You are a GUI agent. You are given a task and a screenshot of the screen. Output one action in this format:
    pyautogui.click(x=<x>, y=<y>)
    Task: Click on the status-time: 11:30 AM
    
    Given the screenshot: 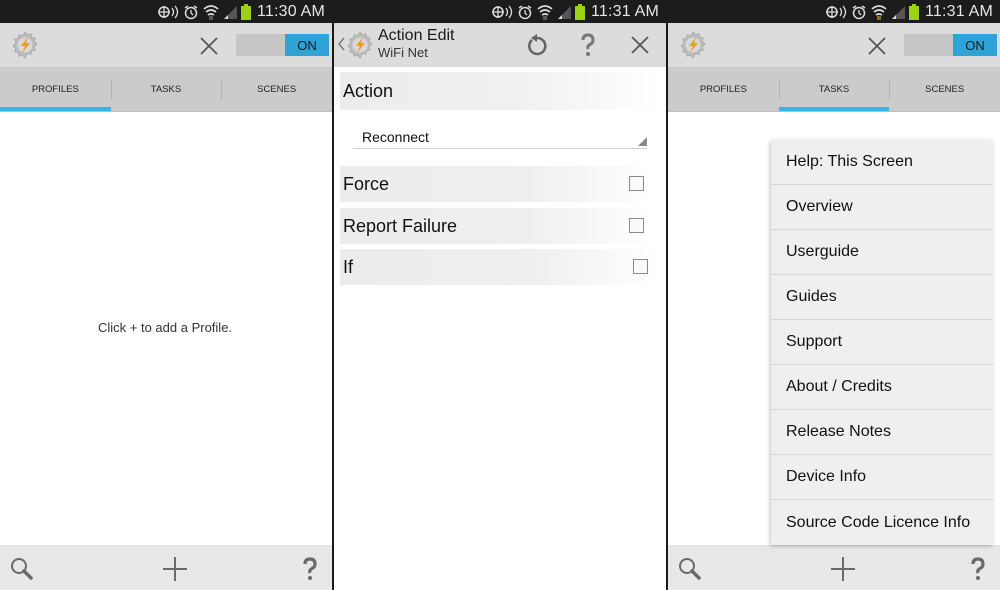 What is the action you would take?
    pyautogui.click(x=290, y=11)
    